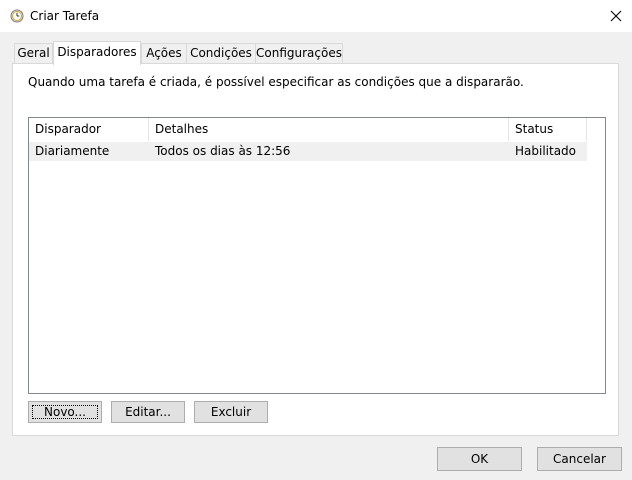  Describe the element at coordinates (17, 16) in the screenshot. I see `task-scheduler-clock-icon` at that location.